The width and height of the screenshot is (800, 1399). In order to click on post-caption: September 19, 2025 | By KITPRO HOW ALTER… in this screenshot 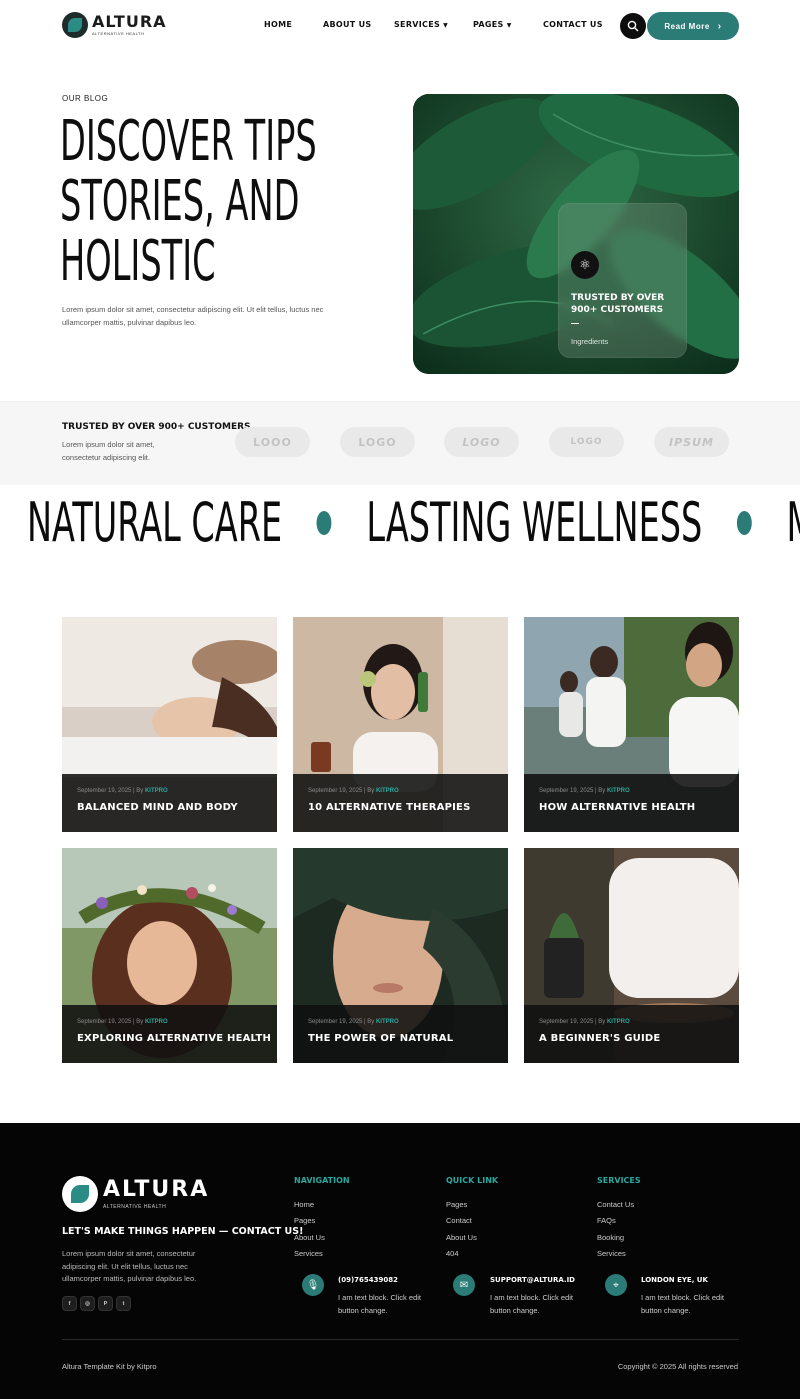, I will do `click(631, 803)`.